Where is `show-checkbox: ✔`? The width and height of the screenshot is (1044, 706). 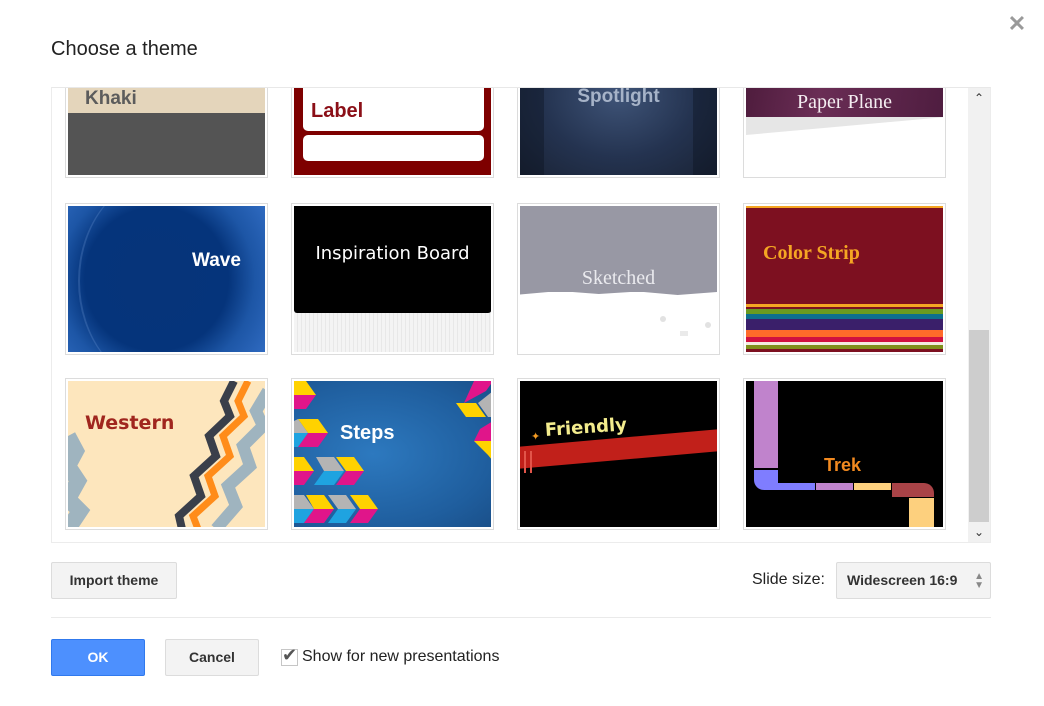
show-checkbox: ✔ is located at coordinates (289, 655).